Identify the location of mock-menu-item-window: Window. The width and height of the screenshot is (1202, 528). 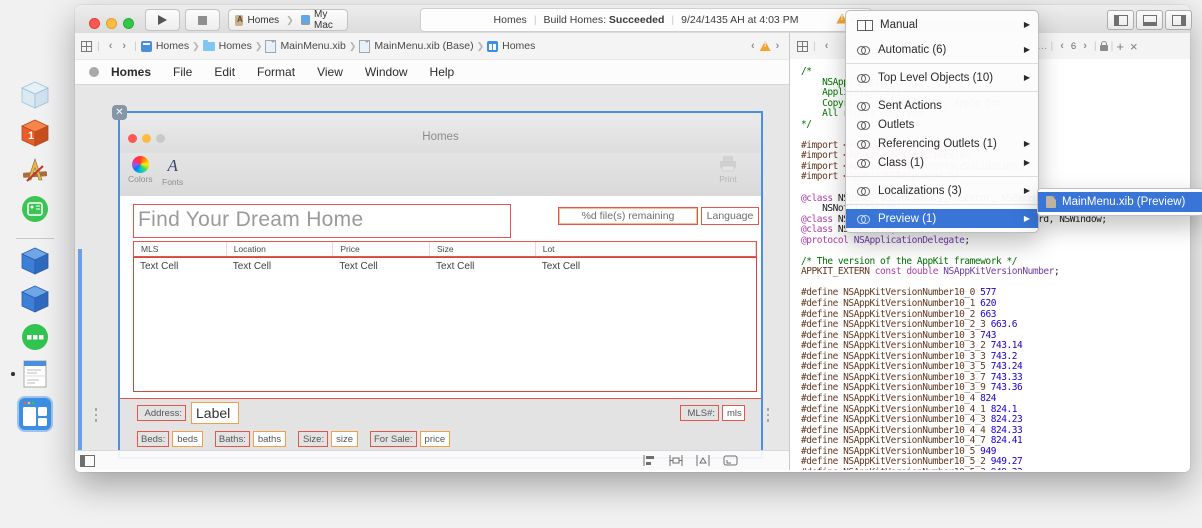
(386, 72).